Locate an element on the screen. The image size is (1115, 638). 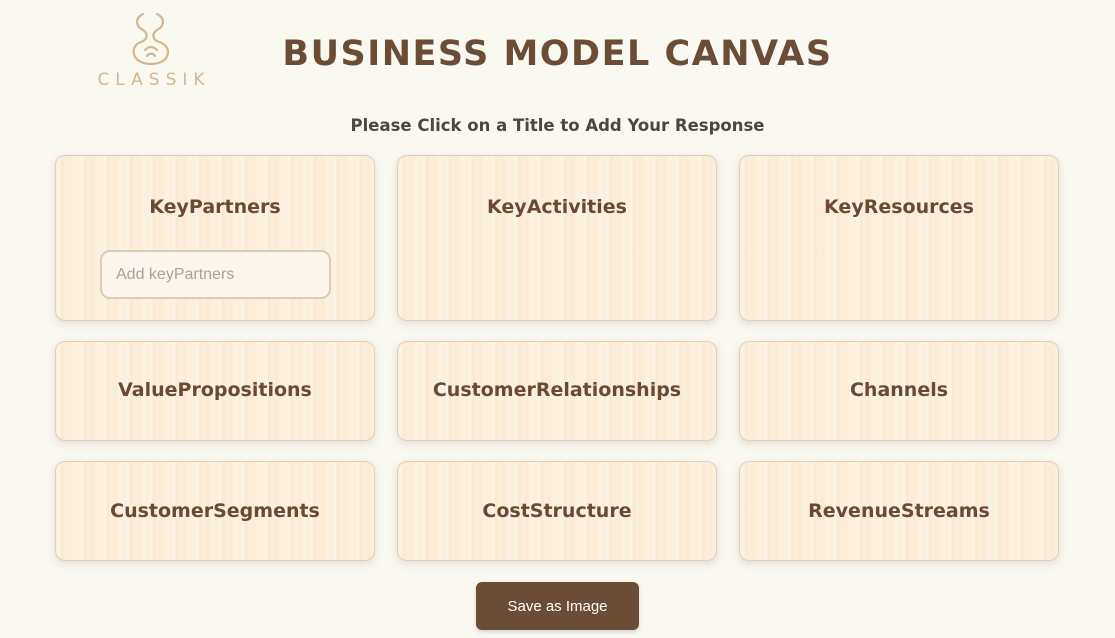
card-title-key-resources: KeyResources is located at coordinates (899, 207).